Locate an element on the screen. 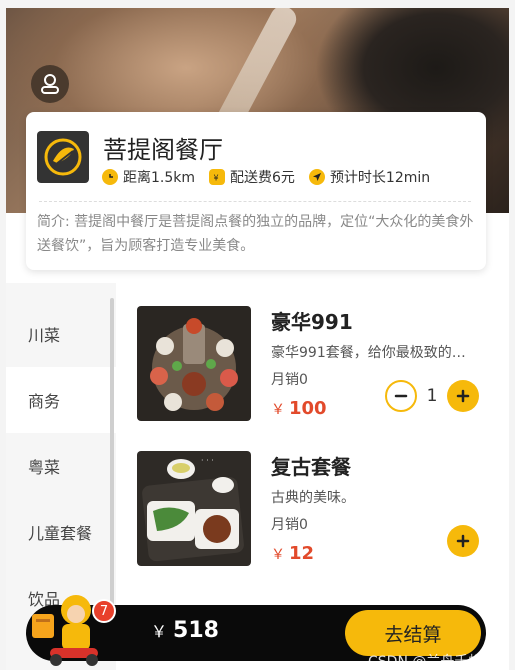 Image resolution: width=515 pixels, height=670 pixels. navigation-icon is located at coordinates (316, 177).